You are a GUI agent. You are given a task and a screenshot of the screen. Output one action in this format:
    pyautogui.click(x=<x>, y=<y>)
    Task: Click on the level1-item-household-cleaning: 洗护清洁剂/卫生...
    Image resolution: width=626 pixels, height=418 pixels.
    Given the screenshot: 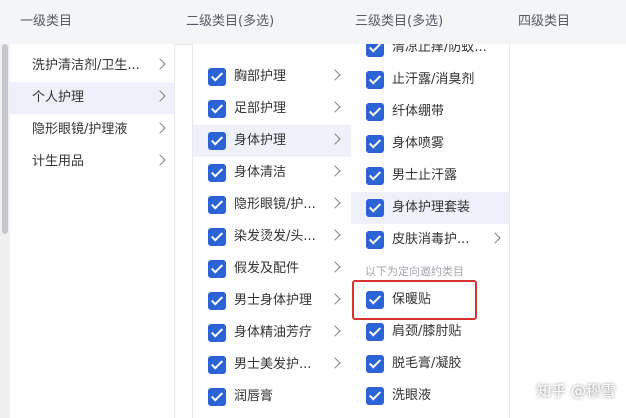 What is the action you would take?
    pyautogui.click(x=92, y=66)
    